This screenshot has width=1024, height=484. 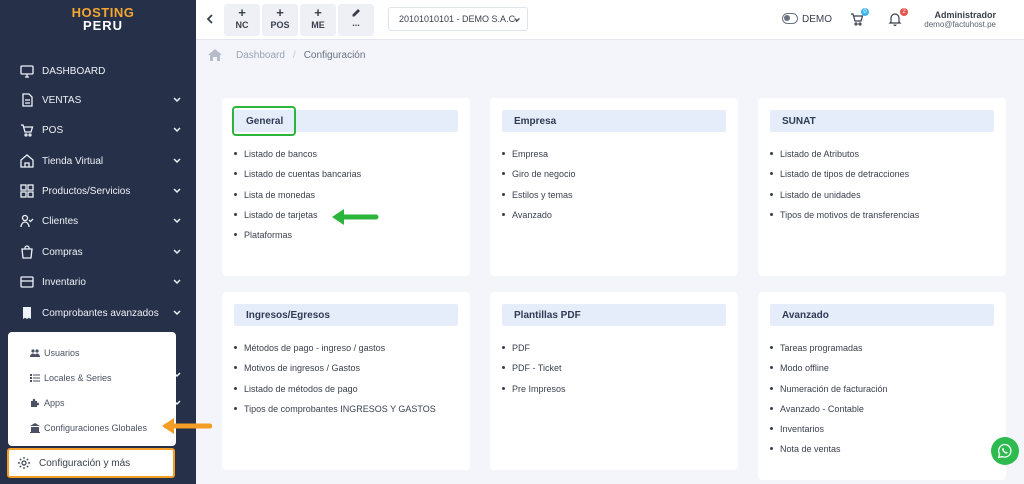 What do you see at coordinates (533, 374) in the screenshot?
I see `card-link: PDF - Ticket` at bounding box center [533, 374].